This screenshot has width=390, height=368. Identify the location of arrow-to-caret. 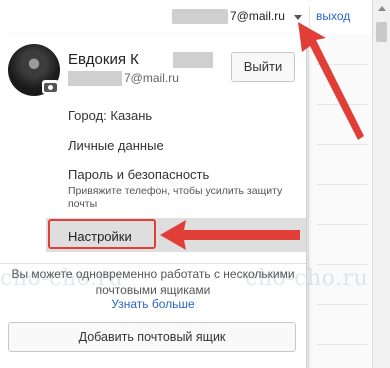
(331, 81).